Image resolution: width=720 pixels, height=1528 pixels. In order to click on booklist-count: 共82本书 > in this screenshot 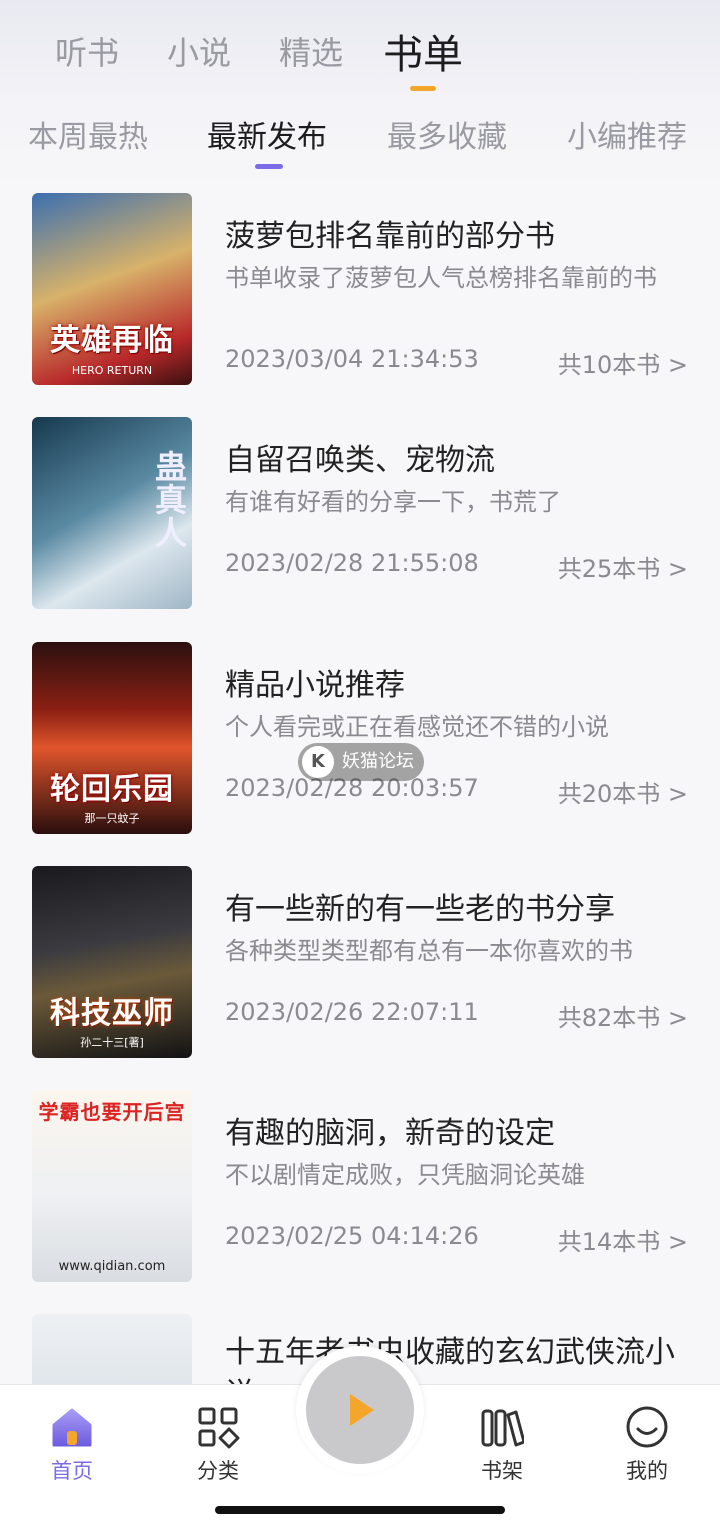, I will do `click(623, 1015)`.